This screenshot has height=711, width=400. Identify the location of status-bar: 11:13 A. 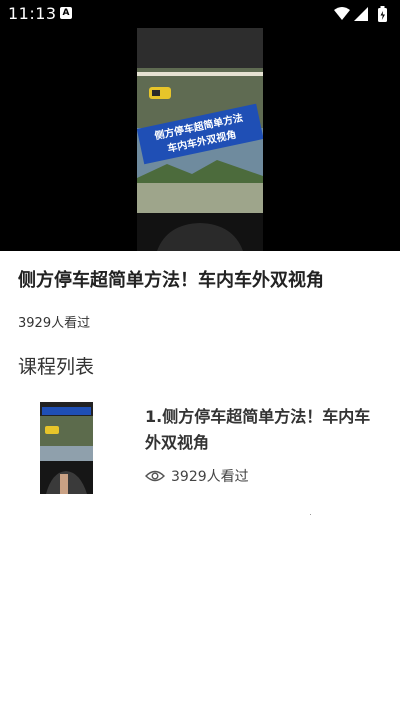
(200, 14).